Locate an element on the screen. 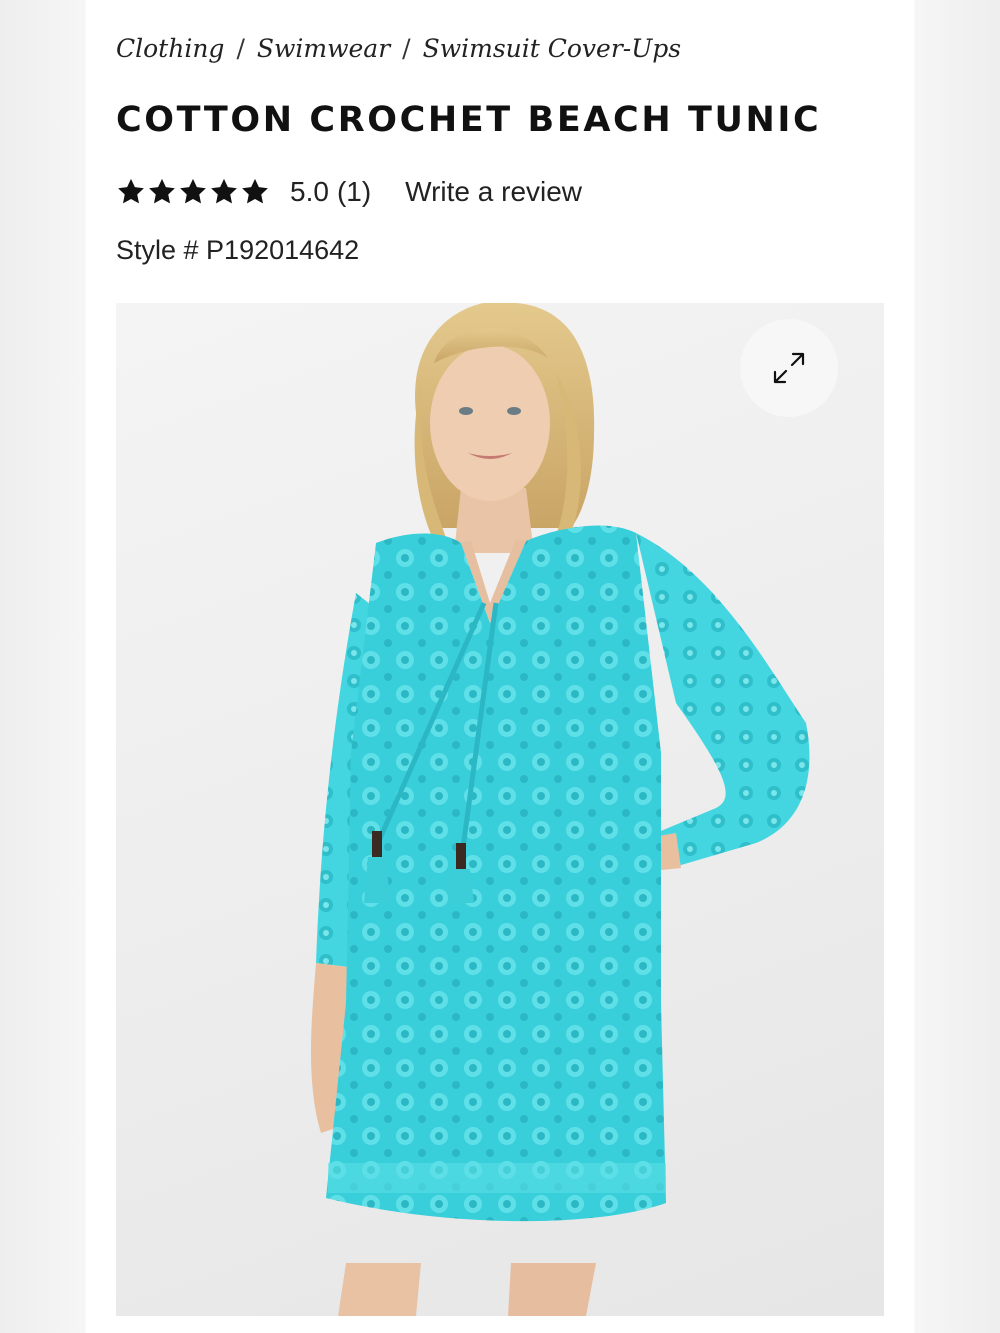 This screenshot has height=1333, width=1000. style-number: Style # P192014642 is located at coordinates (238, 250).